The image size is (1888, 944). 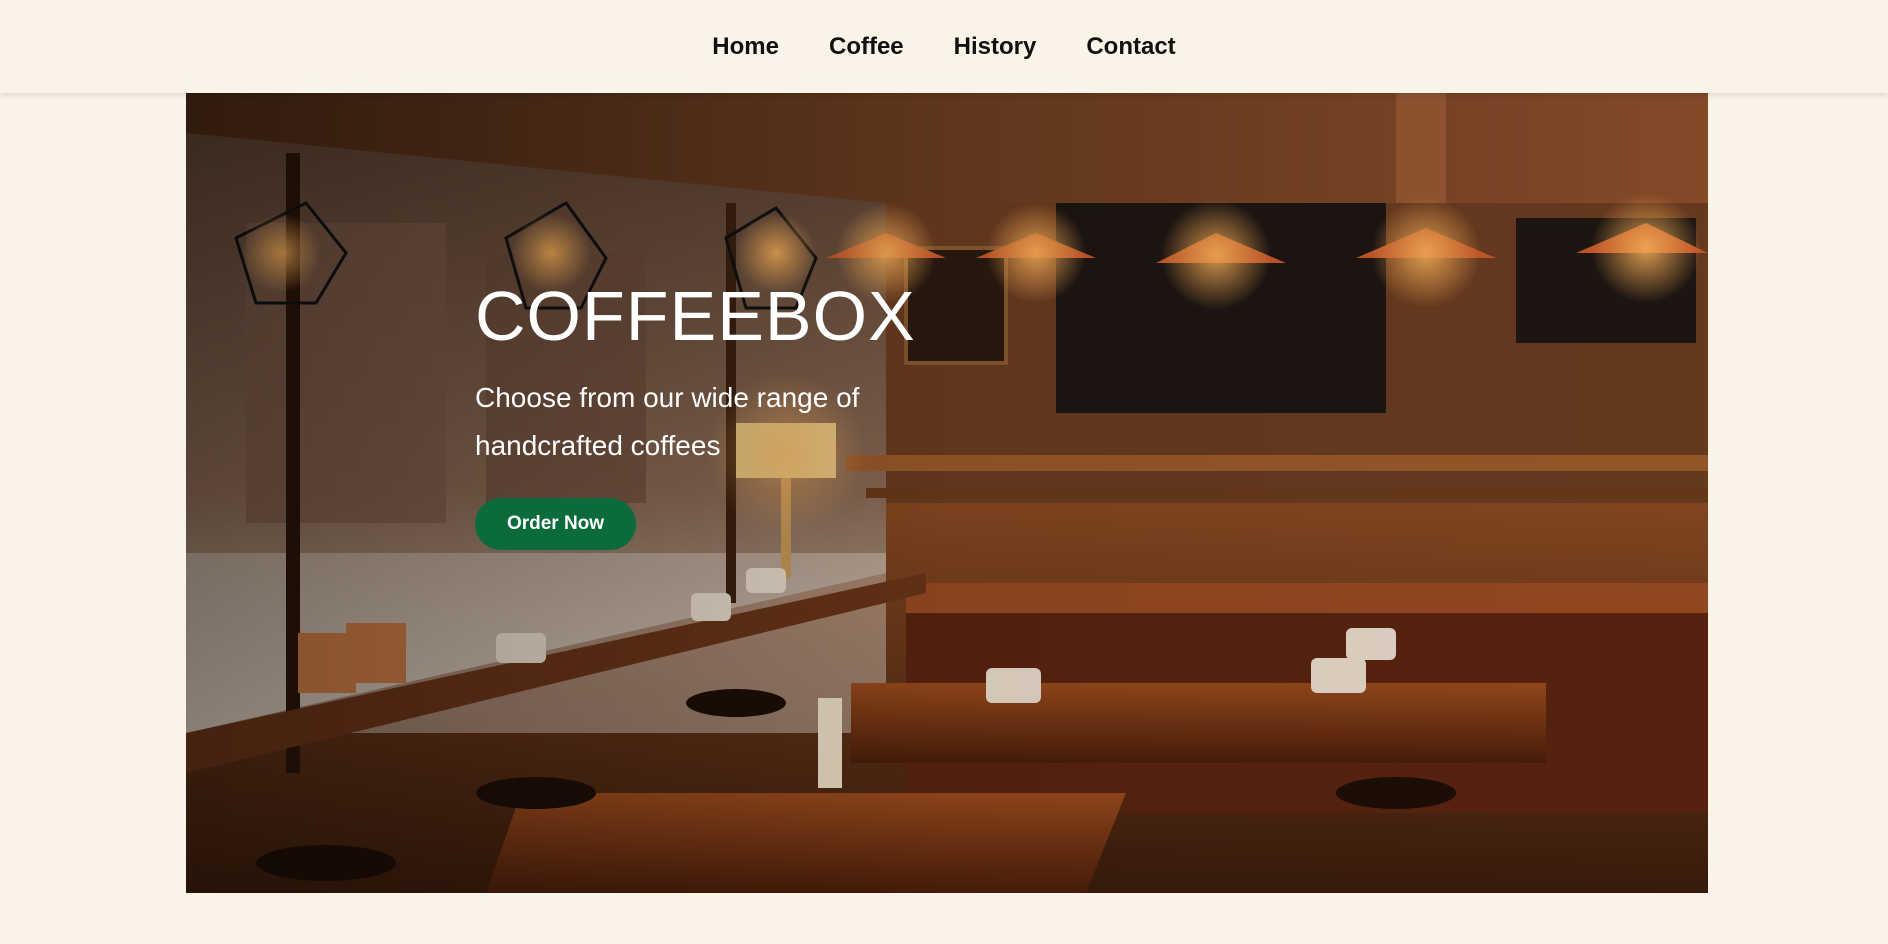 What do you see at coordinates (555, 524) in the screenshot?
I see `order-now-button: Order Now` at bounding box center [555, 524].